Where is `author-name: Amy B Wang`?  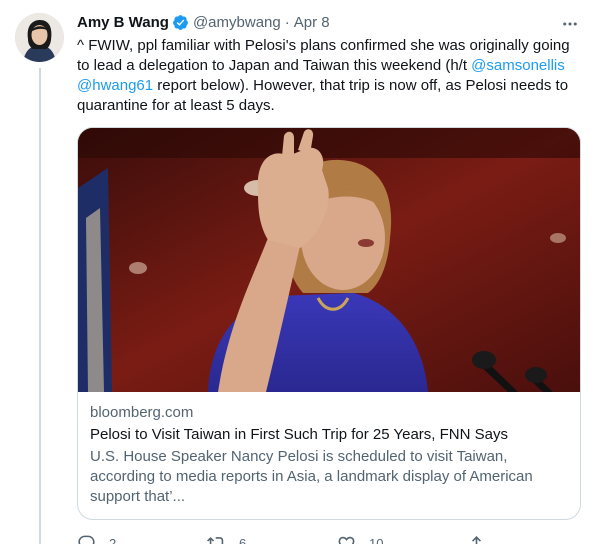 author-name: Amy B Wang is located at coordinates (123, 22).